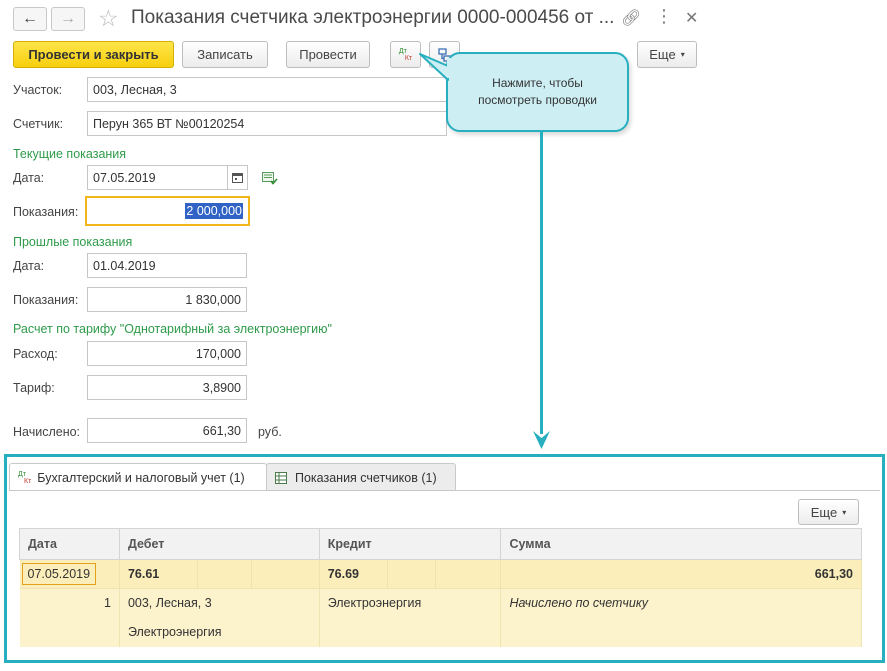  Describe the element at coordinates (29, 178) in the screenshot. I see `current-date-label: Дата:` at that location.